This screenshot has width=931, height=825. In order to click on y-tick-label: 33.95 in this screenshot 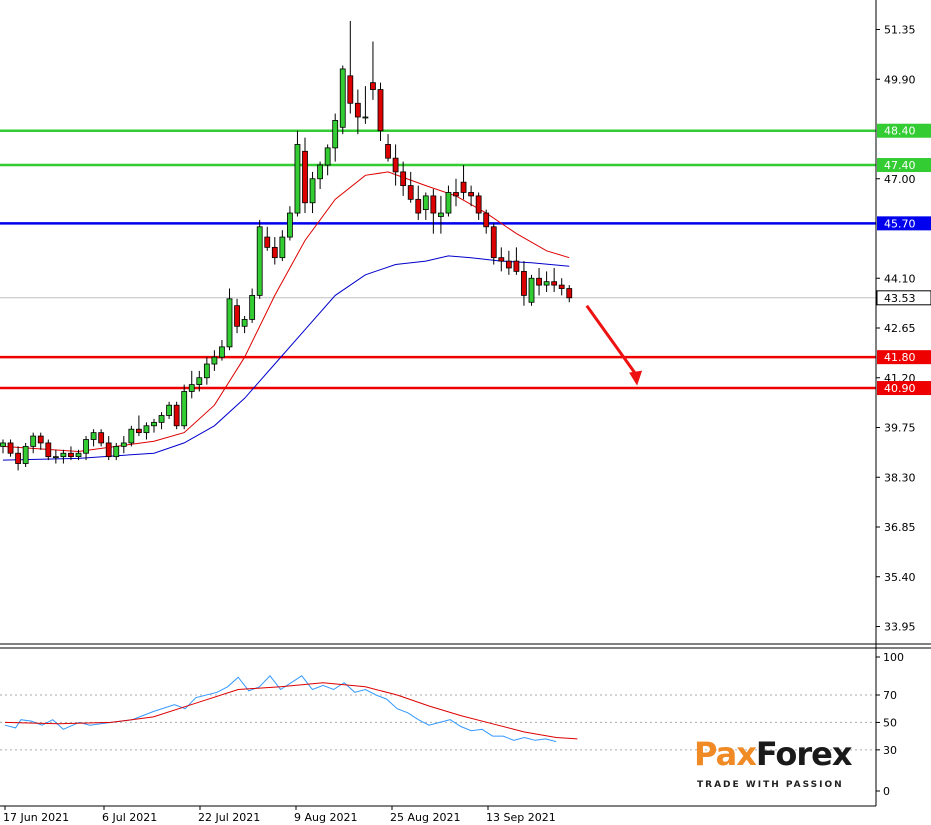, I will do `click(900, 627)`.